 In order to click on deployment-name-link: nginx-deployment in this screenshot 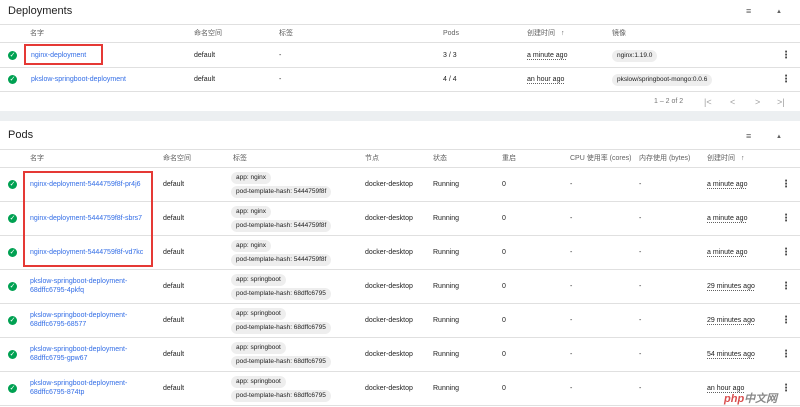, I will do `click(58, 56)`.